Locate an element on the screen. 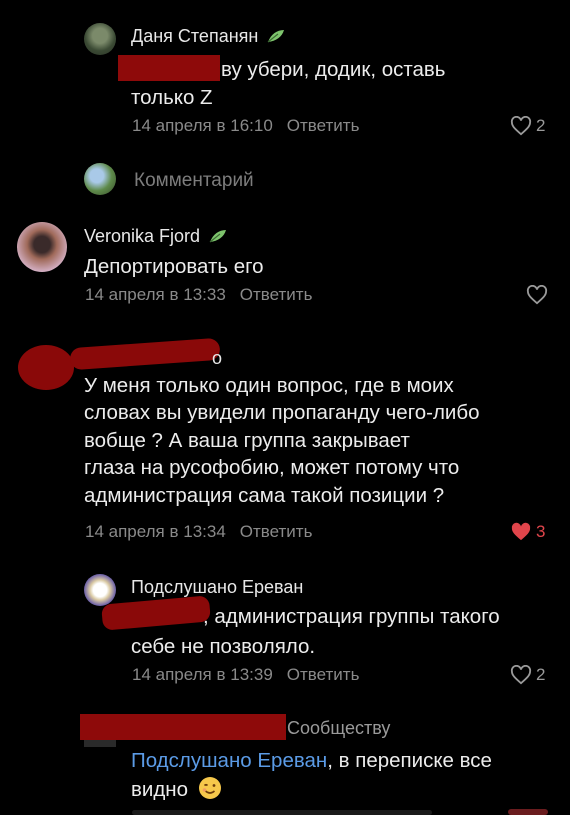 This screenshot has width=570, height=815. comment-text-line: словах вы увидели пропаганду чего-либо is located at coordinates (282, 412).